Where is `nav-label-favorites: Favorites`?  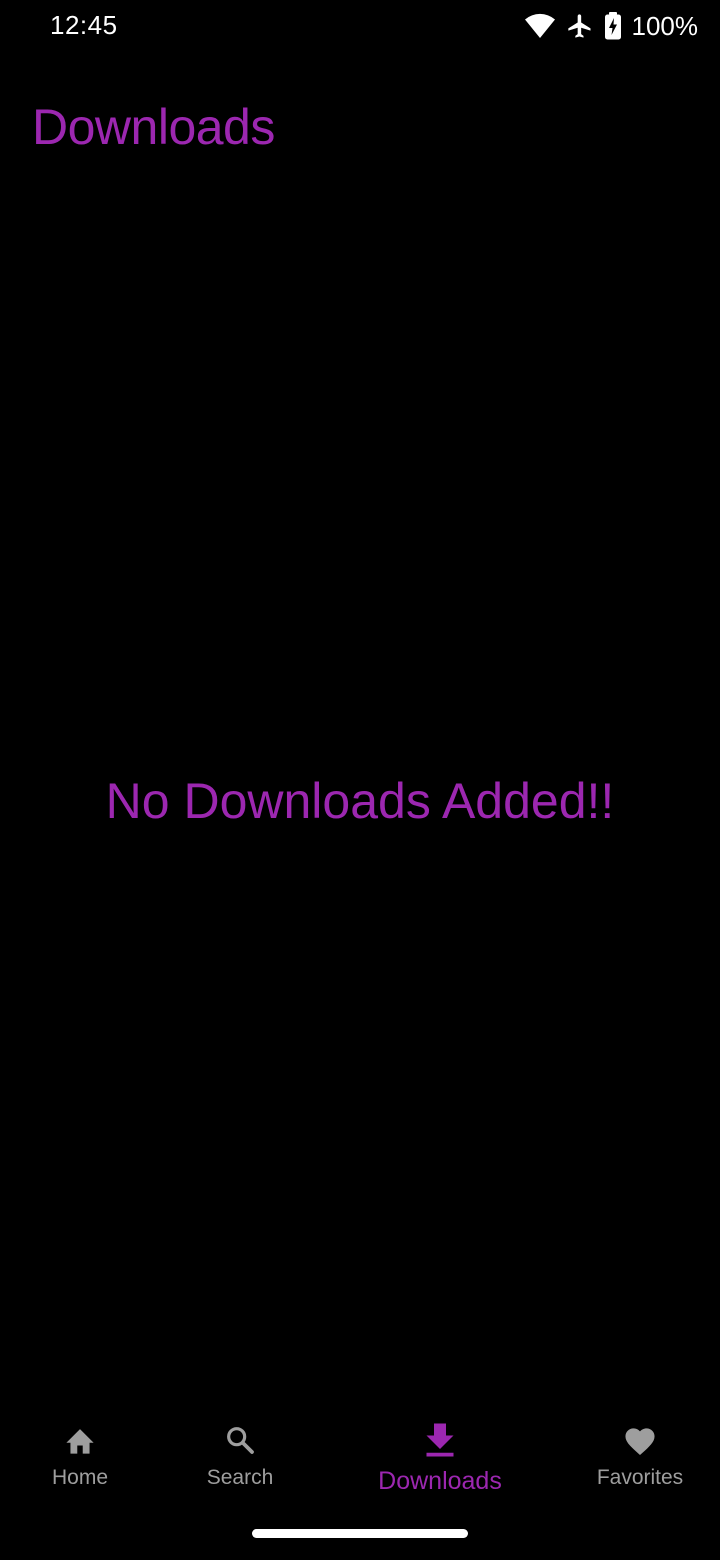 nav-label-favorites: Favorites is located at coordinates (640, 1477).